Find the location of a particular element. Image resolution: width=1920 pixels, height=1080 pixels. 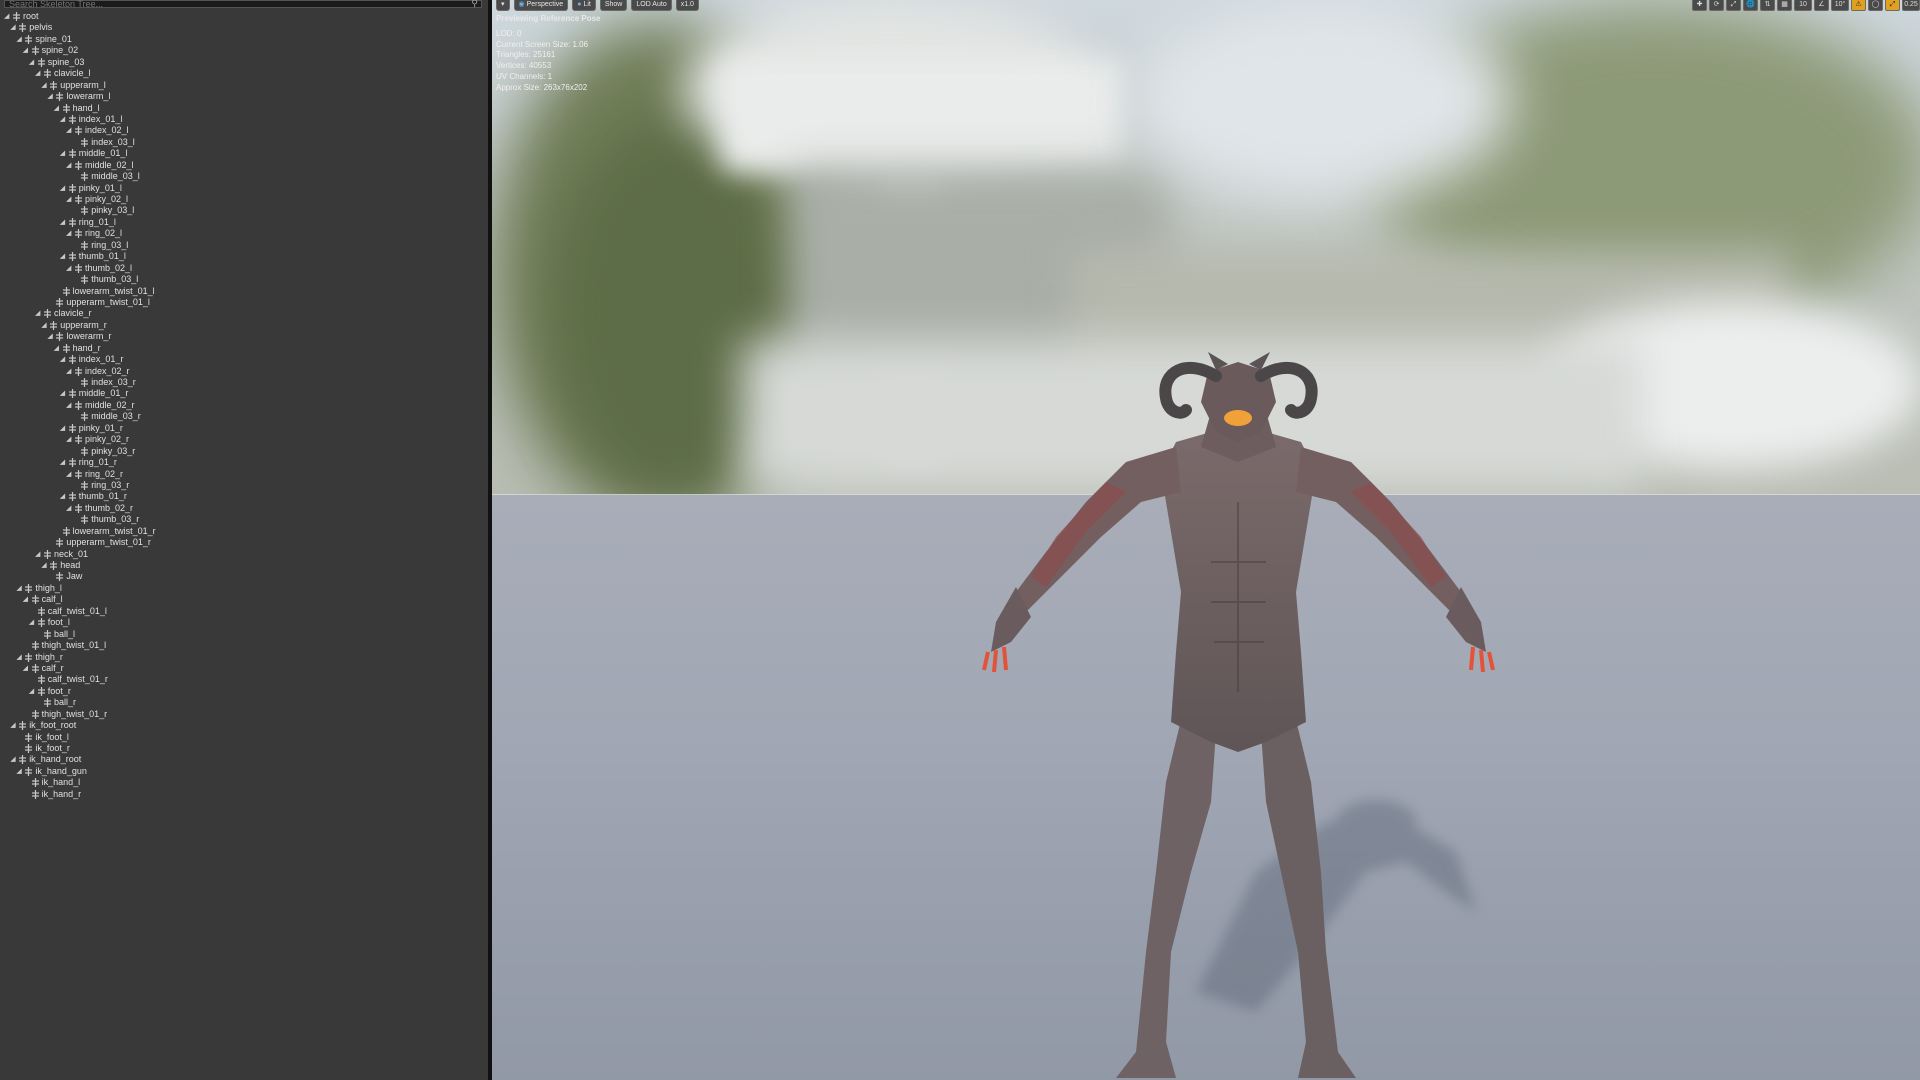

world-space-icon: 🌐 is located at coordinates (1750, 5).